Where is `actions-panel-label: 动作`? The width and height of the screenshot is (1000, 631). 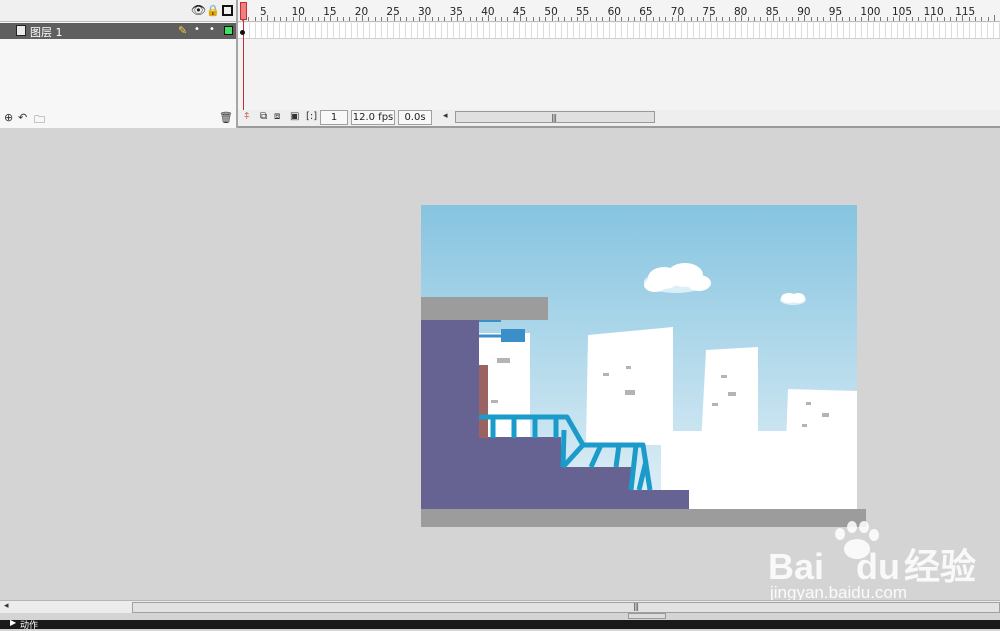
actions-panel-label: 动作 is located at coordinates (29, 624).